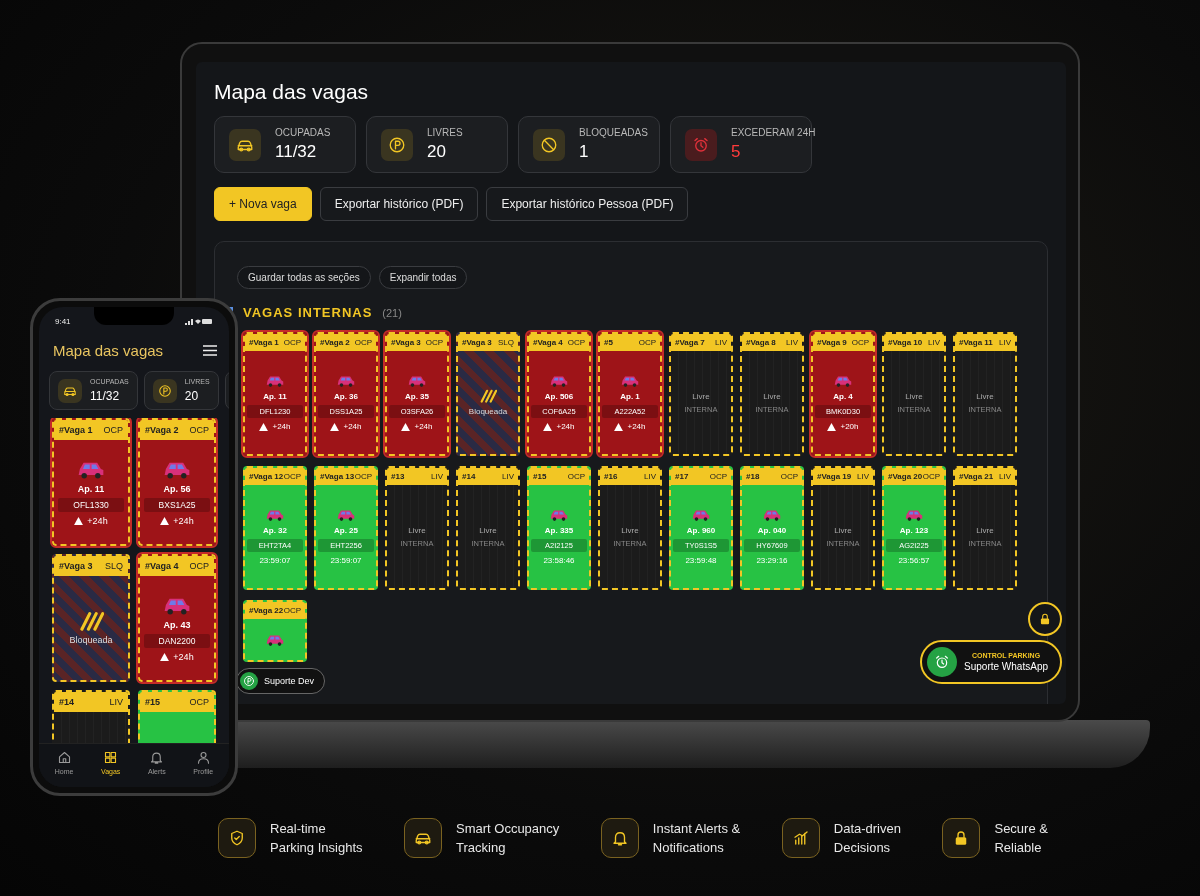  I want to click on apartment-number: Ap. 335, so click(559, 530).